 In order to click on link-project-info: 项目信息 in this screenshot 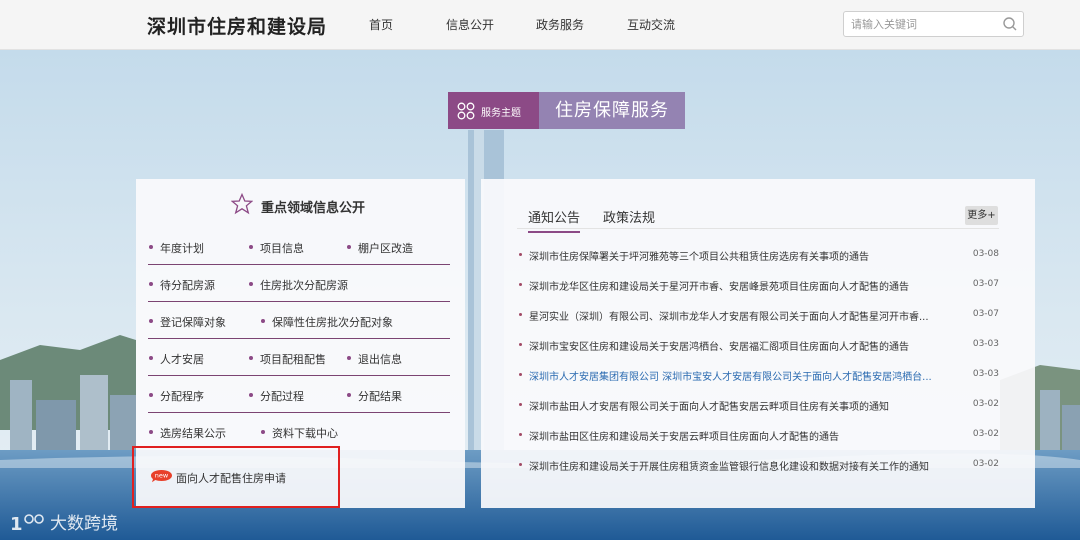, I will do `click(276, 248)`.